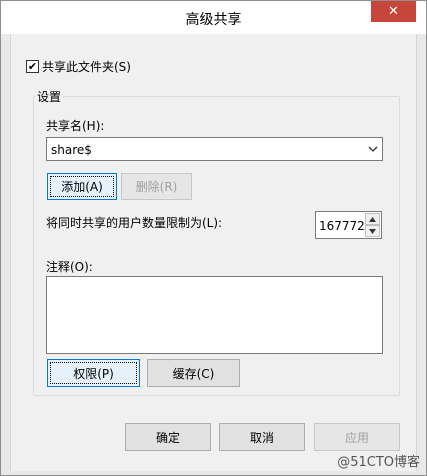  I want to click on spinner-down-button, so click(372, 231).